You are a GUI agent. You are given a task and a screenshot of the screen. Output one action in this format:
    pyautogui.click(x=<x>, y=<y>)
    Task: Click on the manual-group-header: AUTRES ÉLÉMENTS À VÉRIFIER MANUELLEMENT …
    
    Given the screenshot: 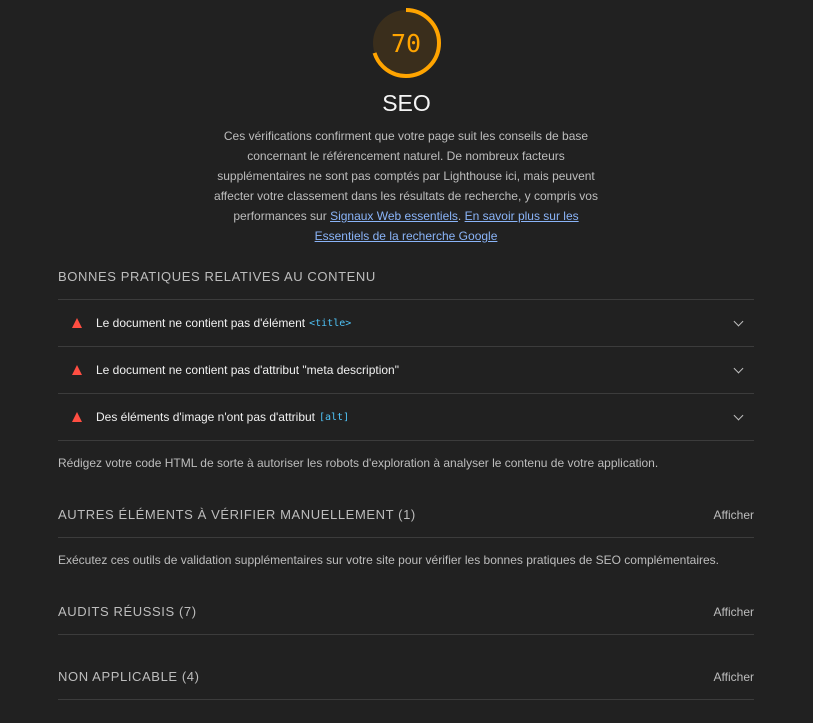 What is the action you would take?
    pyautogui.click(x=406, y=514)
    